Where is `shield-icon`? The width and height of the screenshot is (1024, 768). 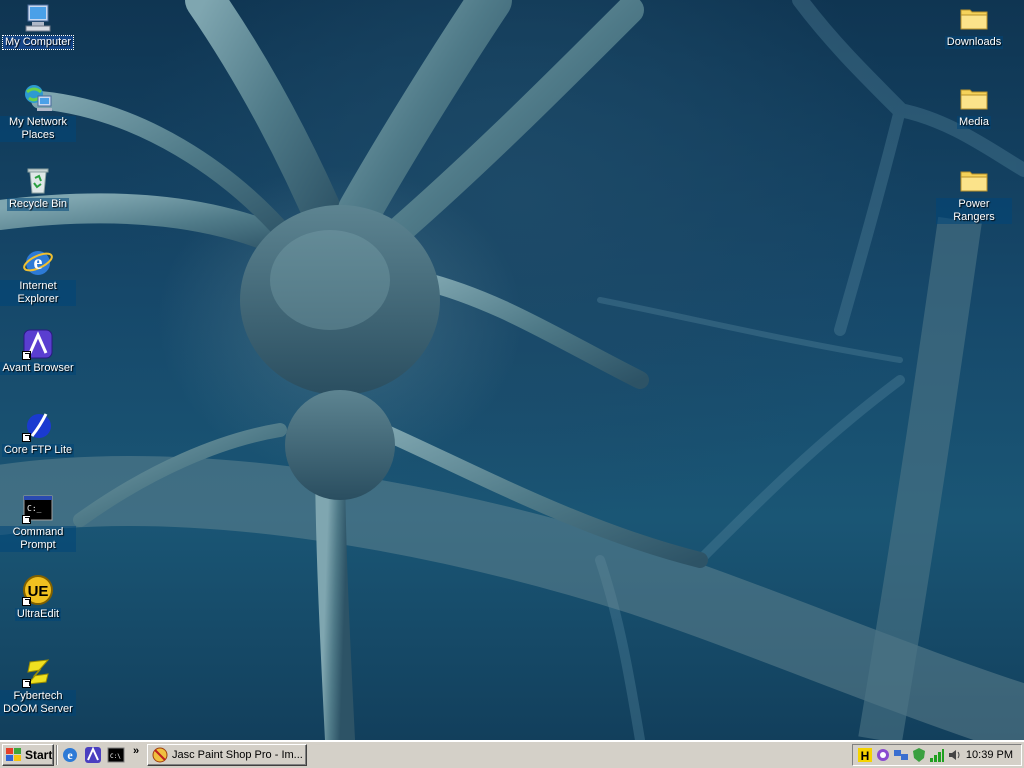
shield-icon is located at coordinates (919, 755).